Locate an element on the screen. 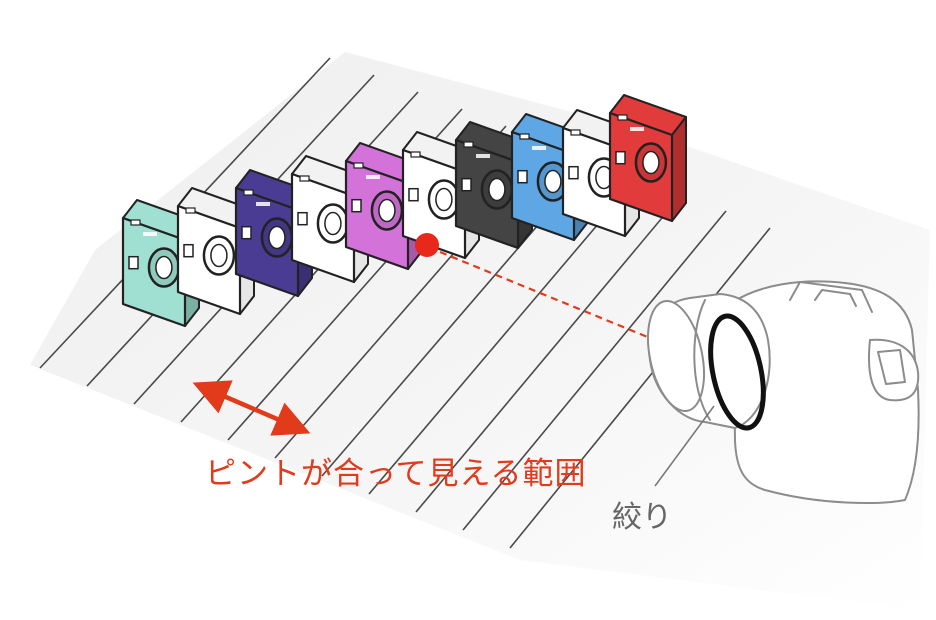 This screenshot has width=936, height=620. focus-point is located at coordinates (427, 245).